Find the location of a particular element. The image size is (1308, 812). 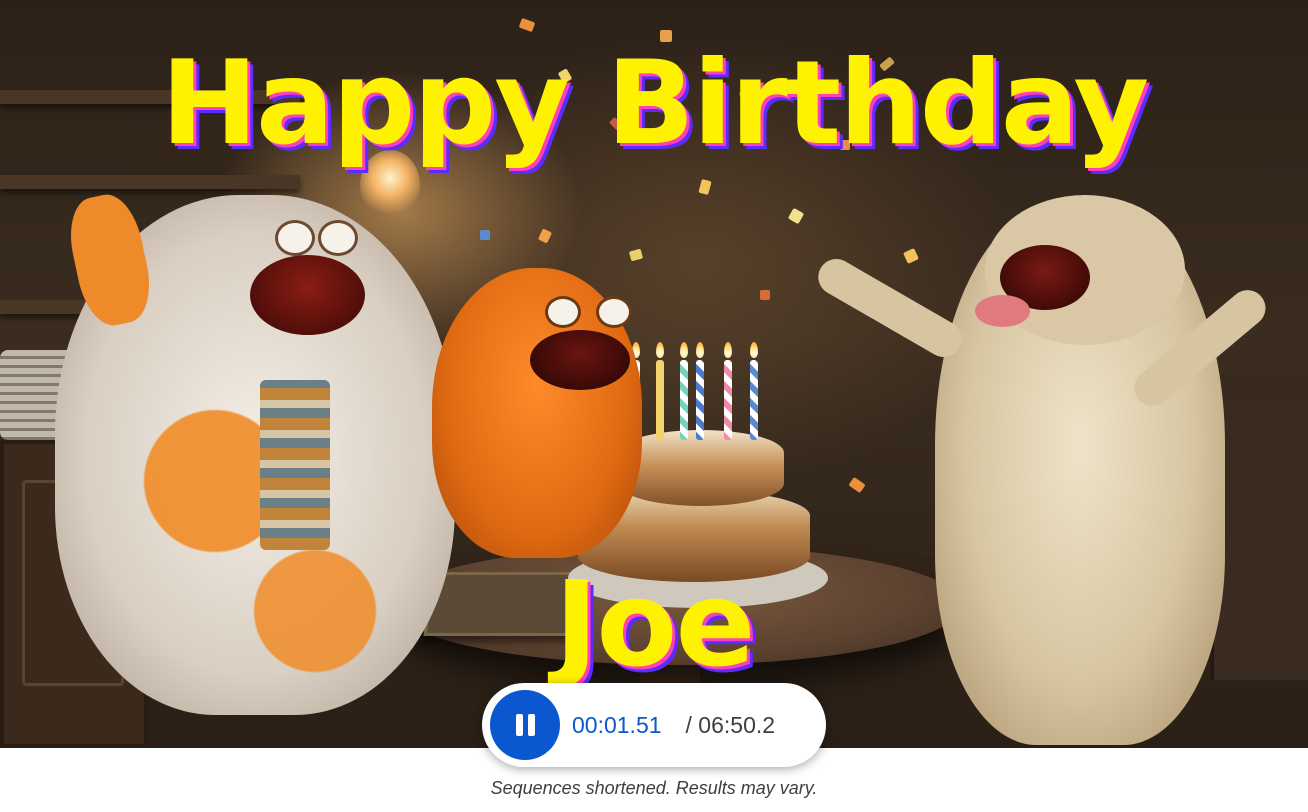

cake-top-tier is located at coordinates (701, 468).